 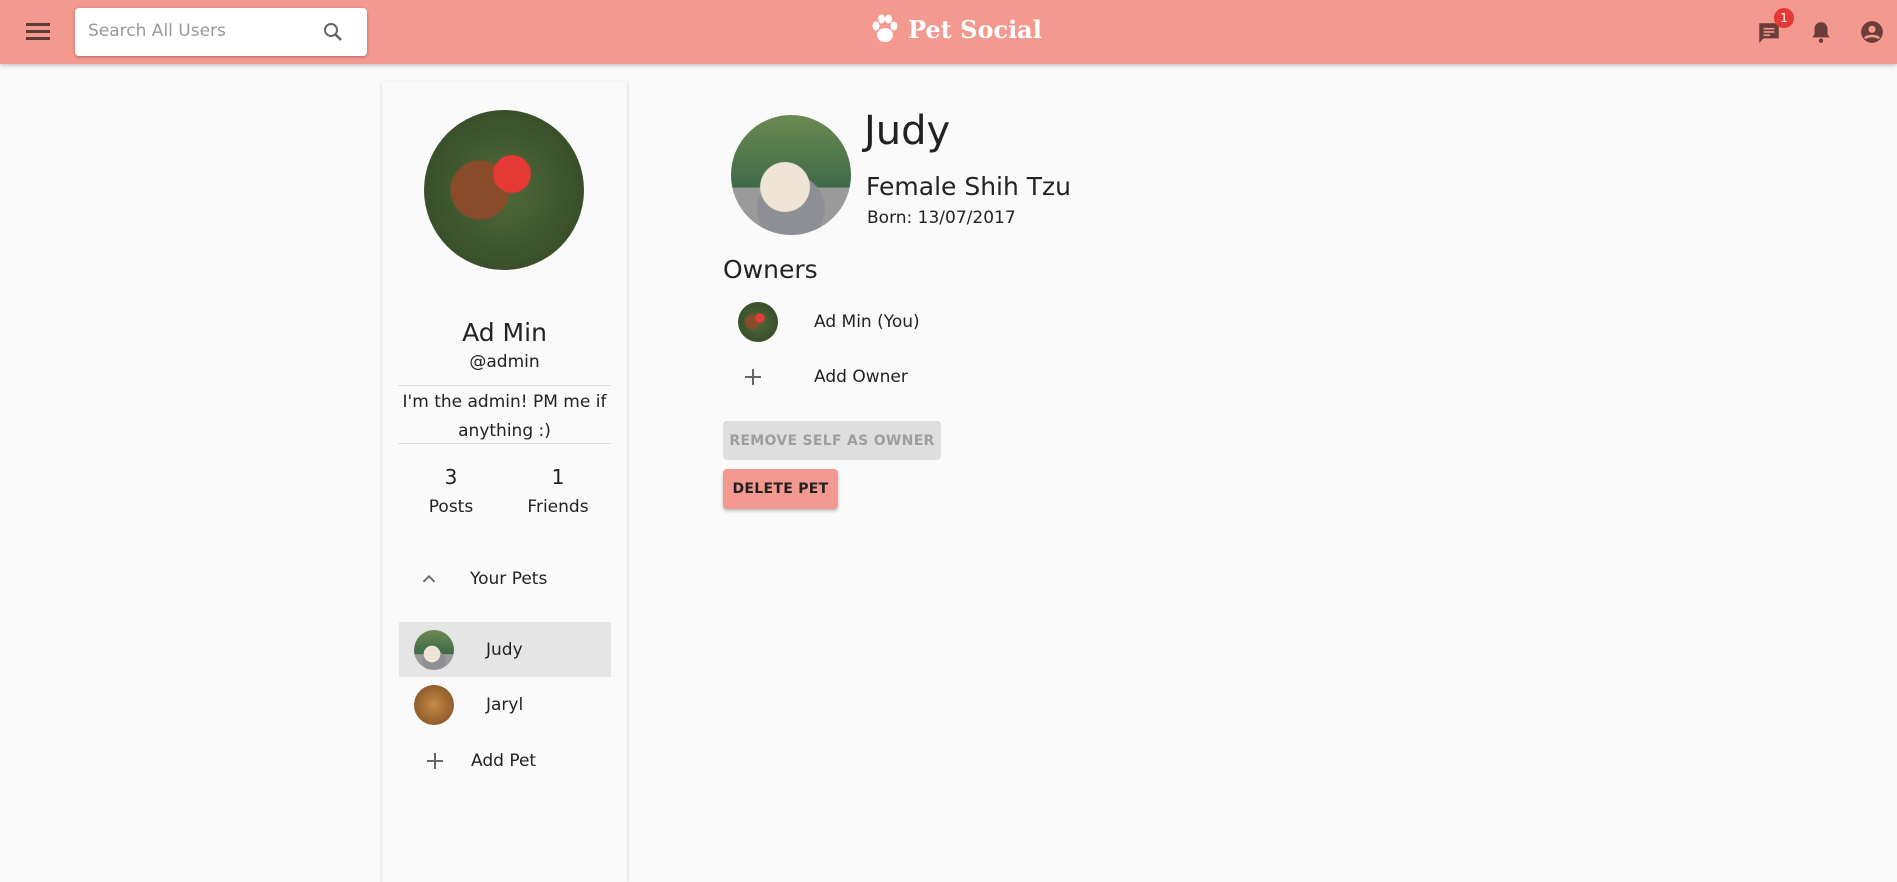 I want to click on paw-icon, so click(x=885, y=28).